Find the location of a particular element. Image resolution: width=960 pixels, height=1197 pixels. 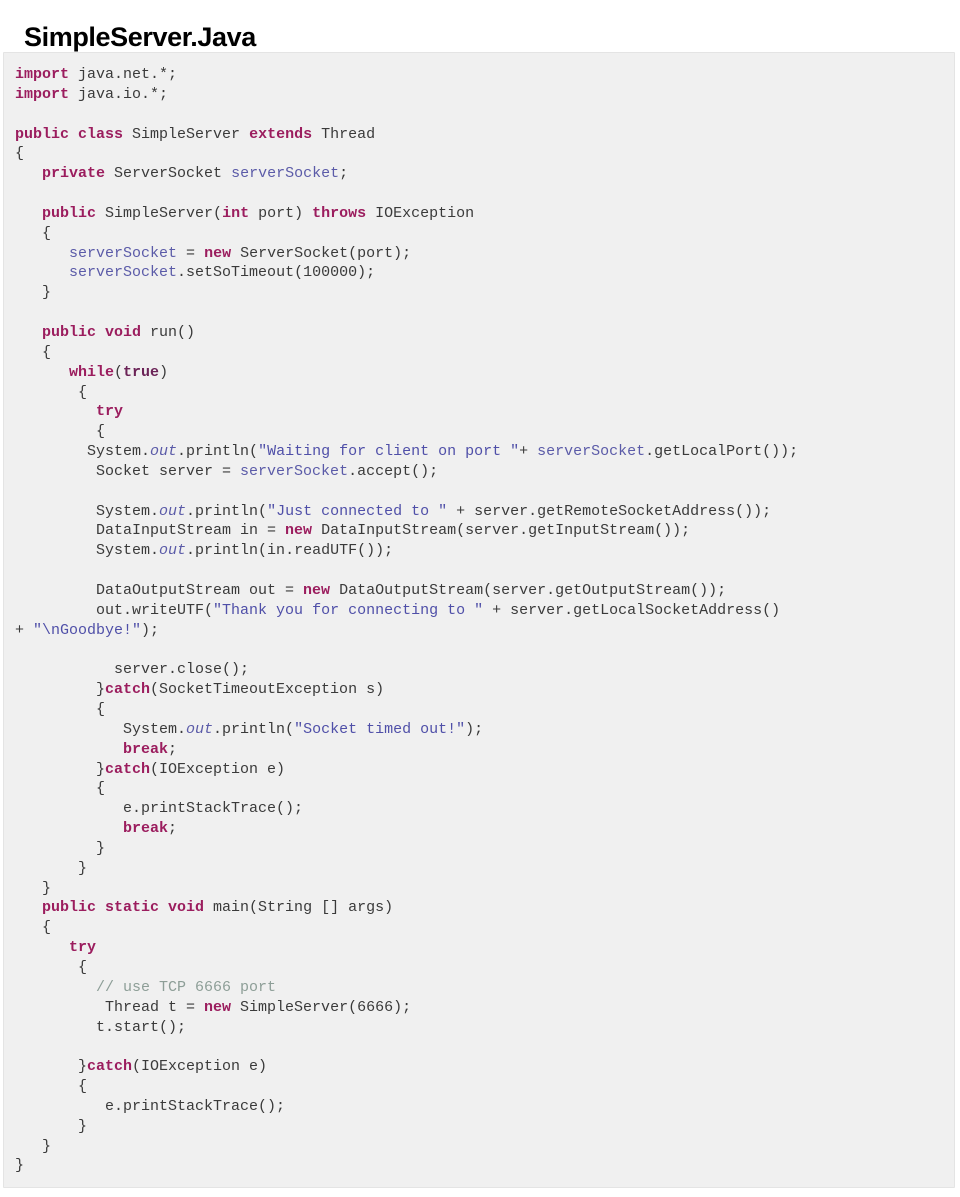

code-token: .println(in.readUTF()); is located at coordinates (290, 551).